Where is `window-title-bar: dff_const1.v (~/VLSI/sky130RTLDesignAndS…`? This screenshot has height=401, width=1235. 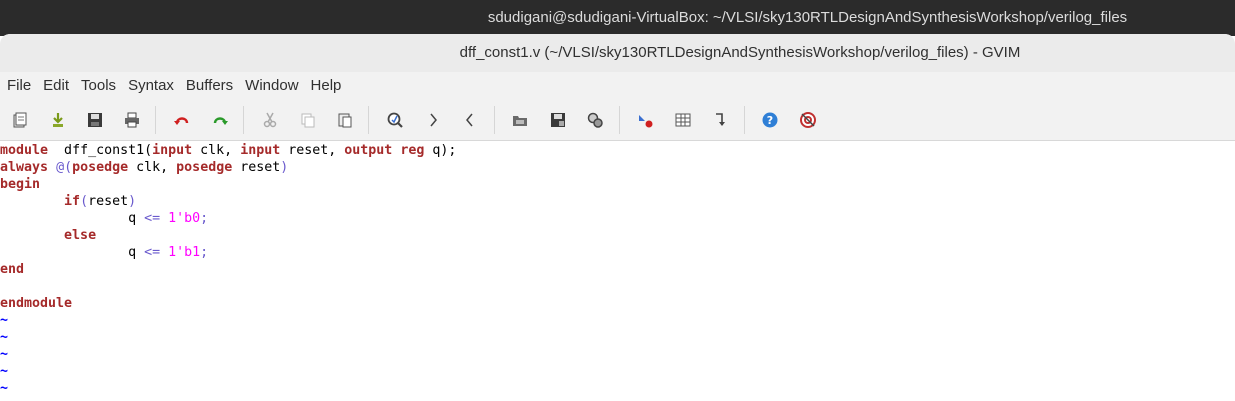 window-title-bar: dff_const1.v (~/VLSI/sky130RTLDesignAndS… is located at coordinates (617, 53).